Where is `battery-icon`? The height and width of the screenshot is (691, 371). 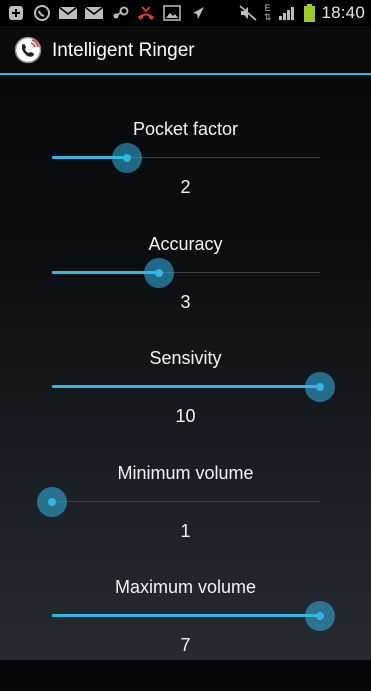 battery-icon is located at coordinates (309, 13).